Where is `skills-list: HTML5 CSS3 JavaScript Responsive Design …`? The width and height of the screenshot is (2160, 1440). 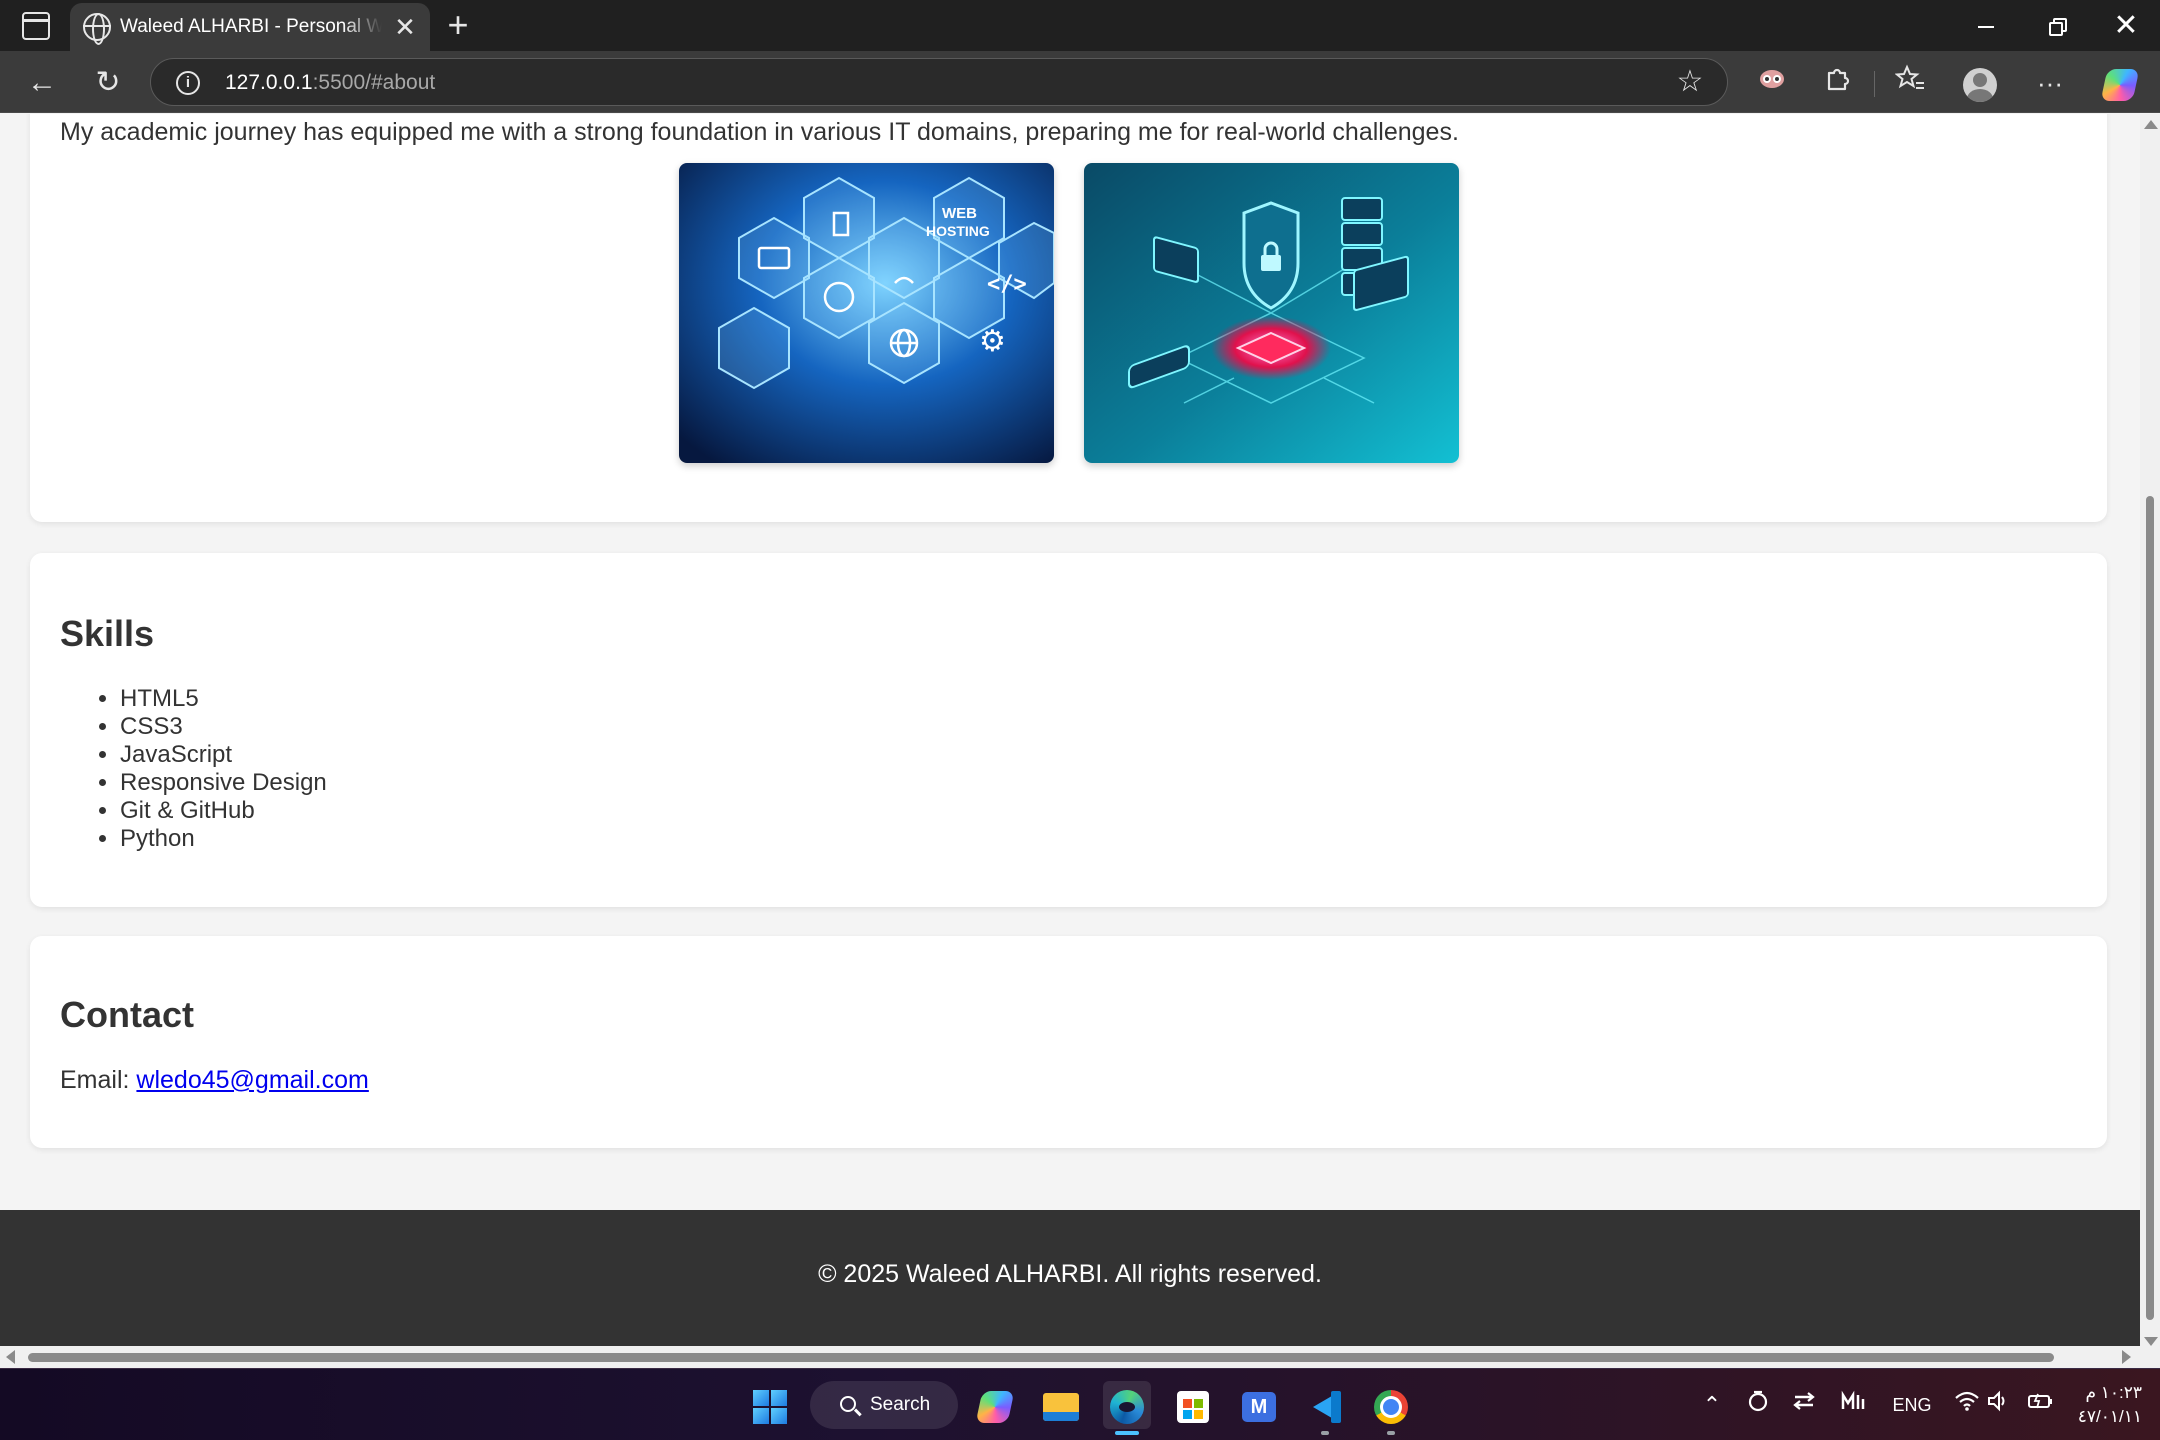
skills-list: HTML5 CSS3 JavaScript Responsive Design … is located at coordinates (223, 769).